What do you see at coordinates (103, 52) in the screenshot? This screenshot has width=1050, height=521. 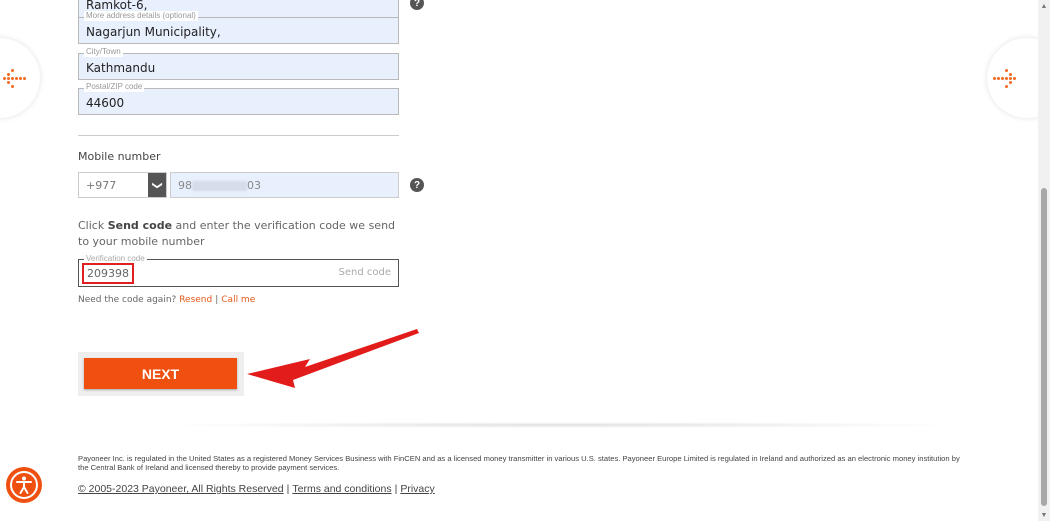 I see `city-legend: City/Town` at bounding box center [103, 52].